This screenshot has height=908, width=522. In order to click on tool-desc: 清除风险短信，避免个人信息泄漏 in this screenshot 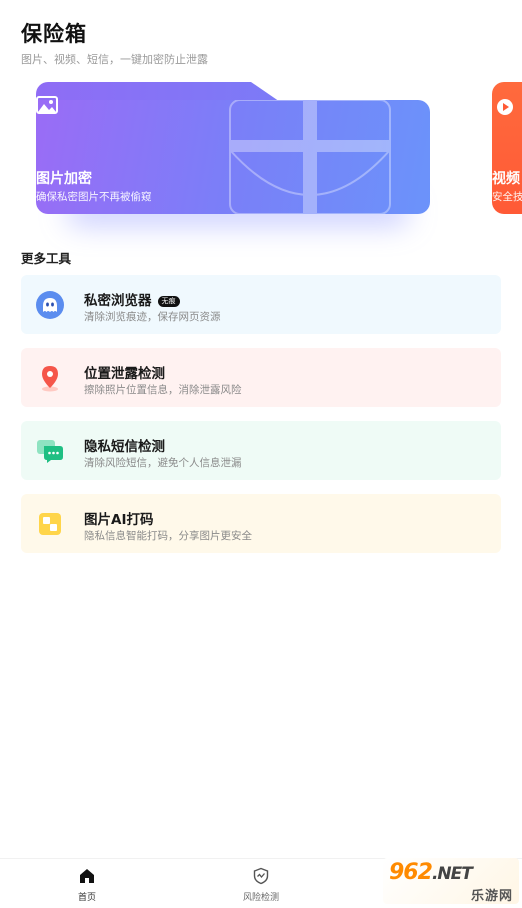, I will do `click(163, 463)`.